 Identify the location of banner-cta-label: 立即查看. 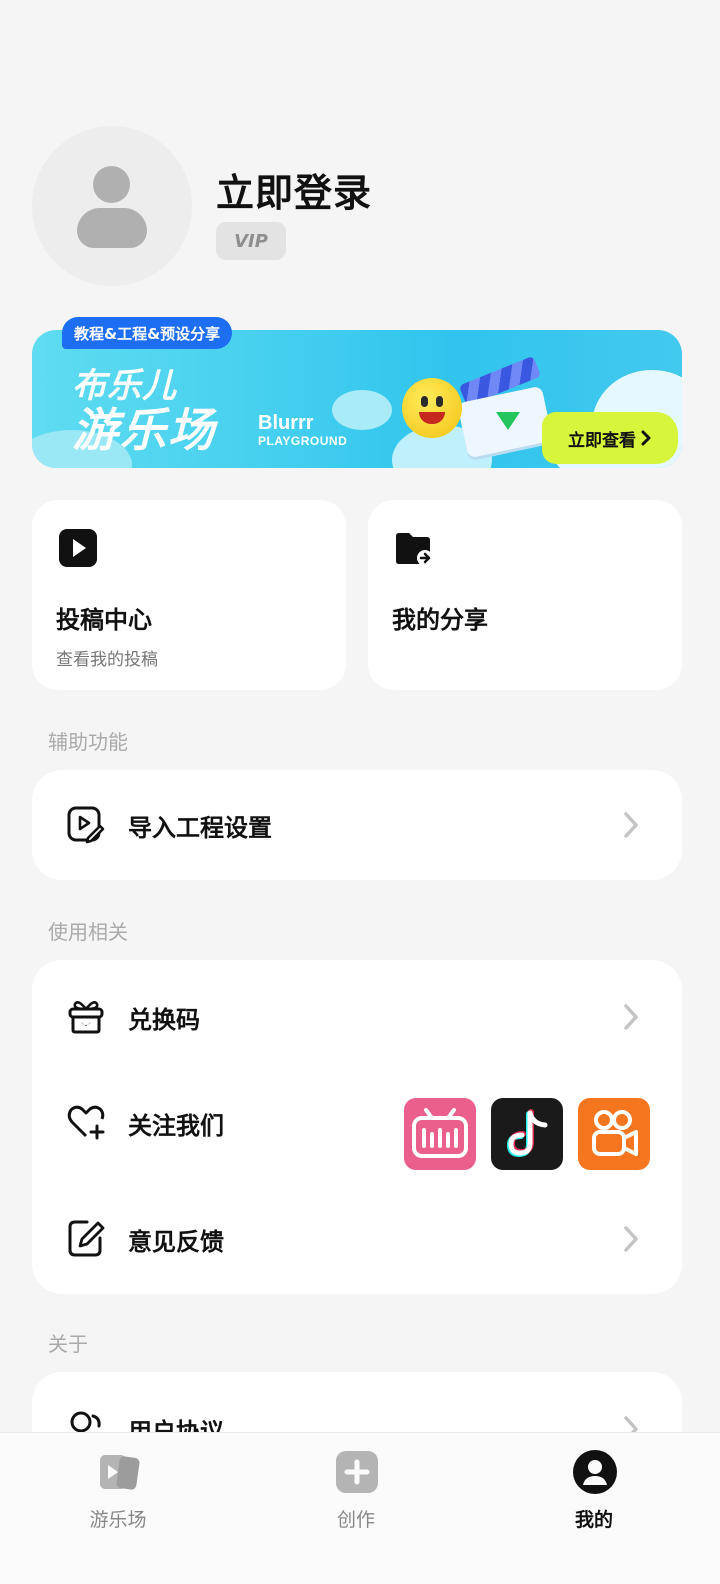
(602, 440).